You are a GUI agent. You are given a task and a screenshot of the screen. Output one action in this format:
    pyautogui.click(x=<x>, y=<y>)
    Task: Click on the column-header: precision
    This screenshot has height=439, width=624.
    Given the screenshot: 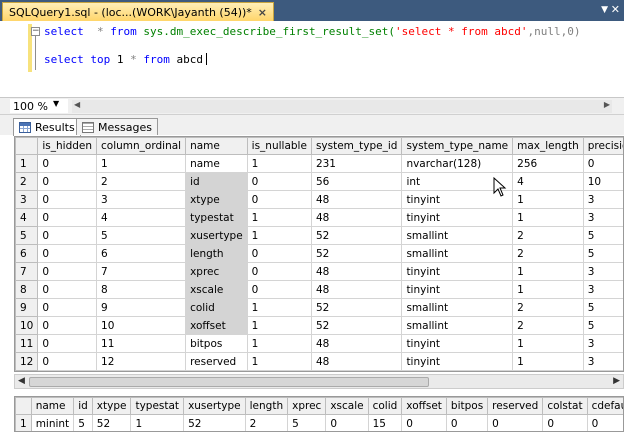 What is the action you would take?
    pyautogui.click(x=602, y=146)
    